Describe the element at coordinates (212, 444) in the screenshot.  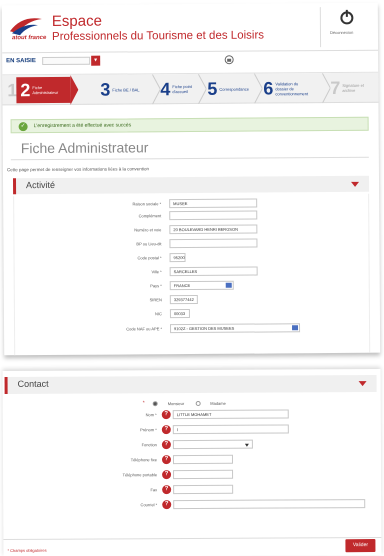
I see `select-field` at that location.